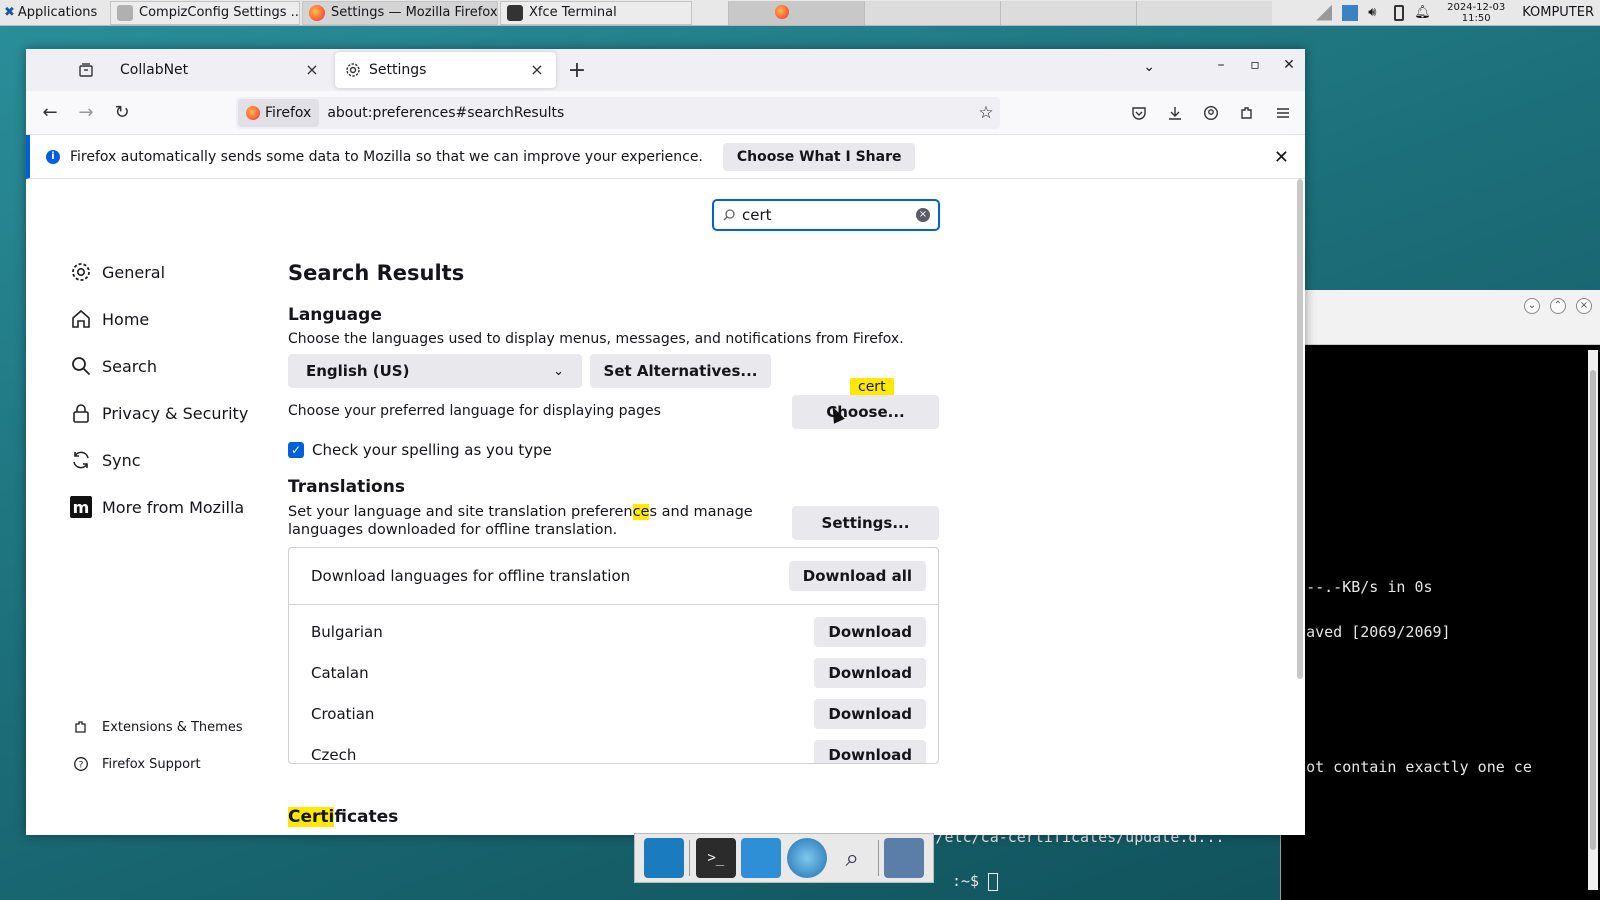 Image resolution: width=1600 pixels, height=900 pixels. What do you see at coordinates (50, 113) in the screenshot?
I see `back-icon: ←` at bounding box center [50, 113].